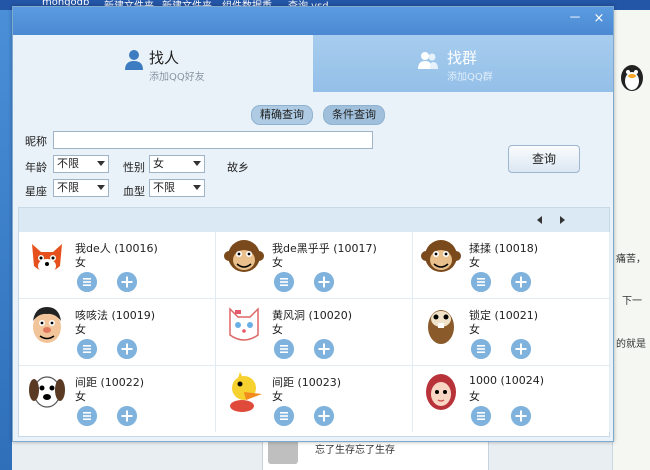  Describe the element at coordinates (81, 188) in the screenshot. I see `zodiac-select: 不限` at that location.